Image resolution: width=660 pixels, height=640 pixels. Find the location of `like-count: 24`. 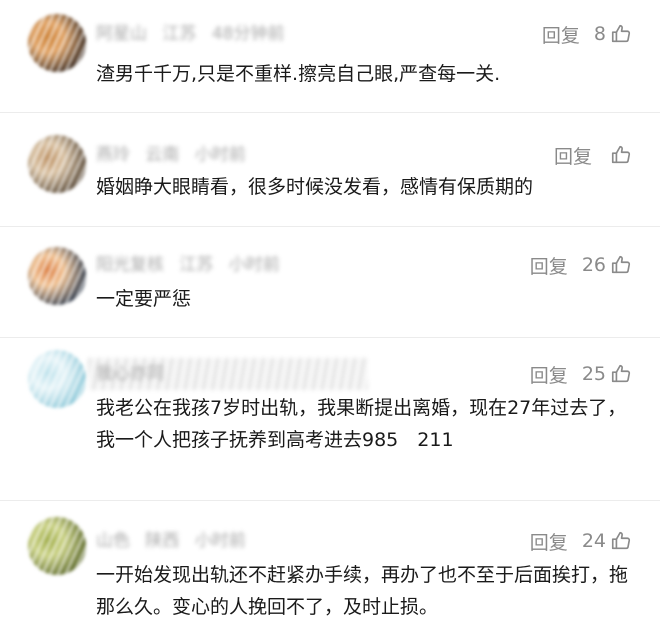

like-count: 24 is located at coordinates (593, 541).